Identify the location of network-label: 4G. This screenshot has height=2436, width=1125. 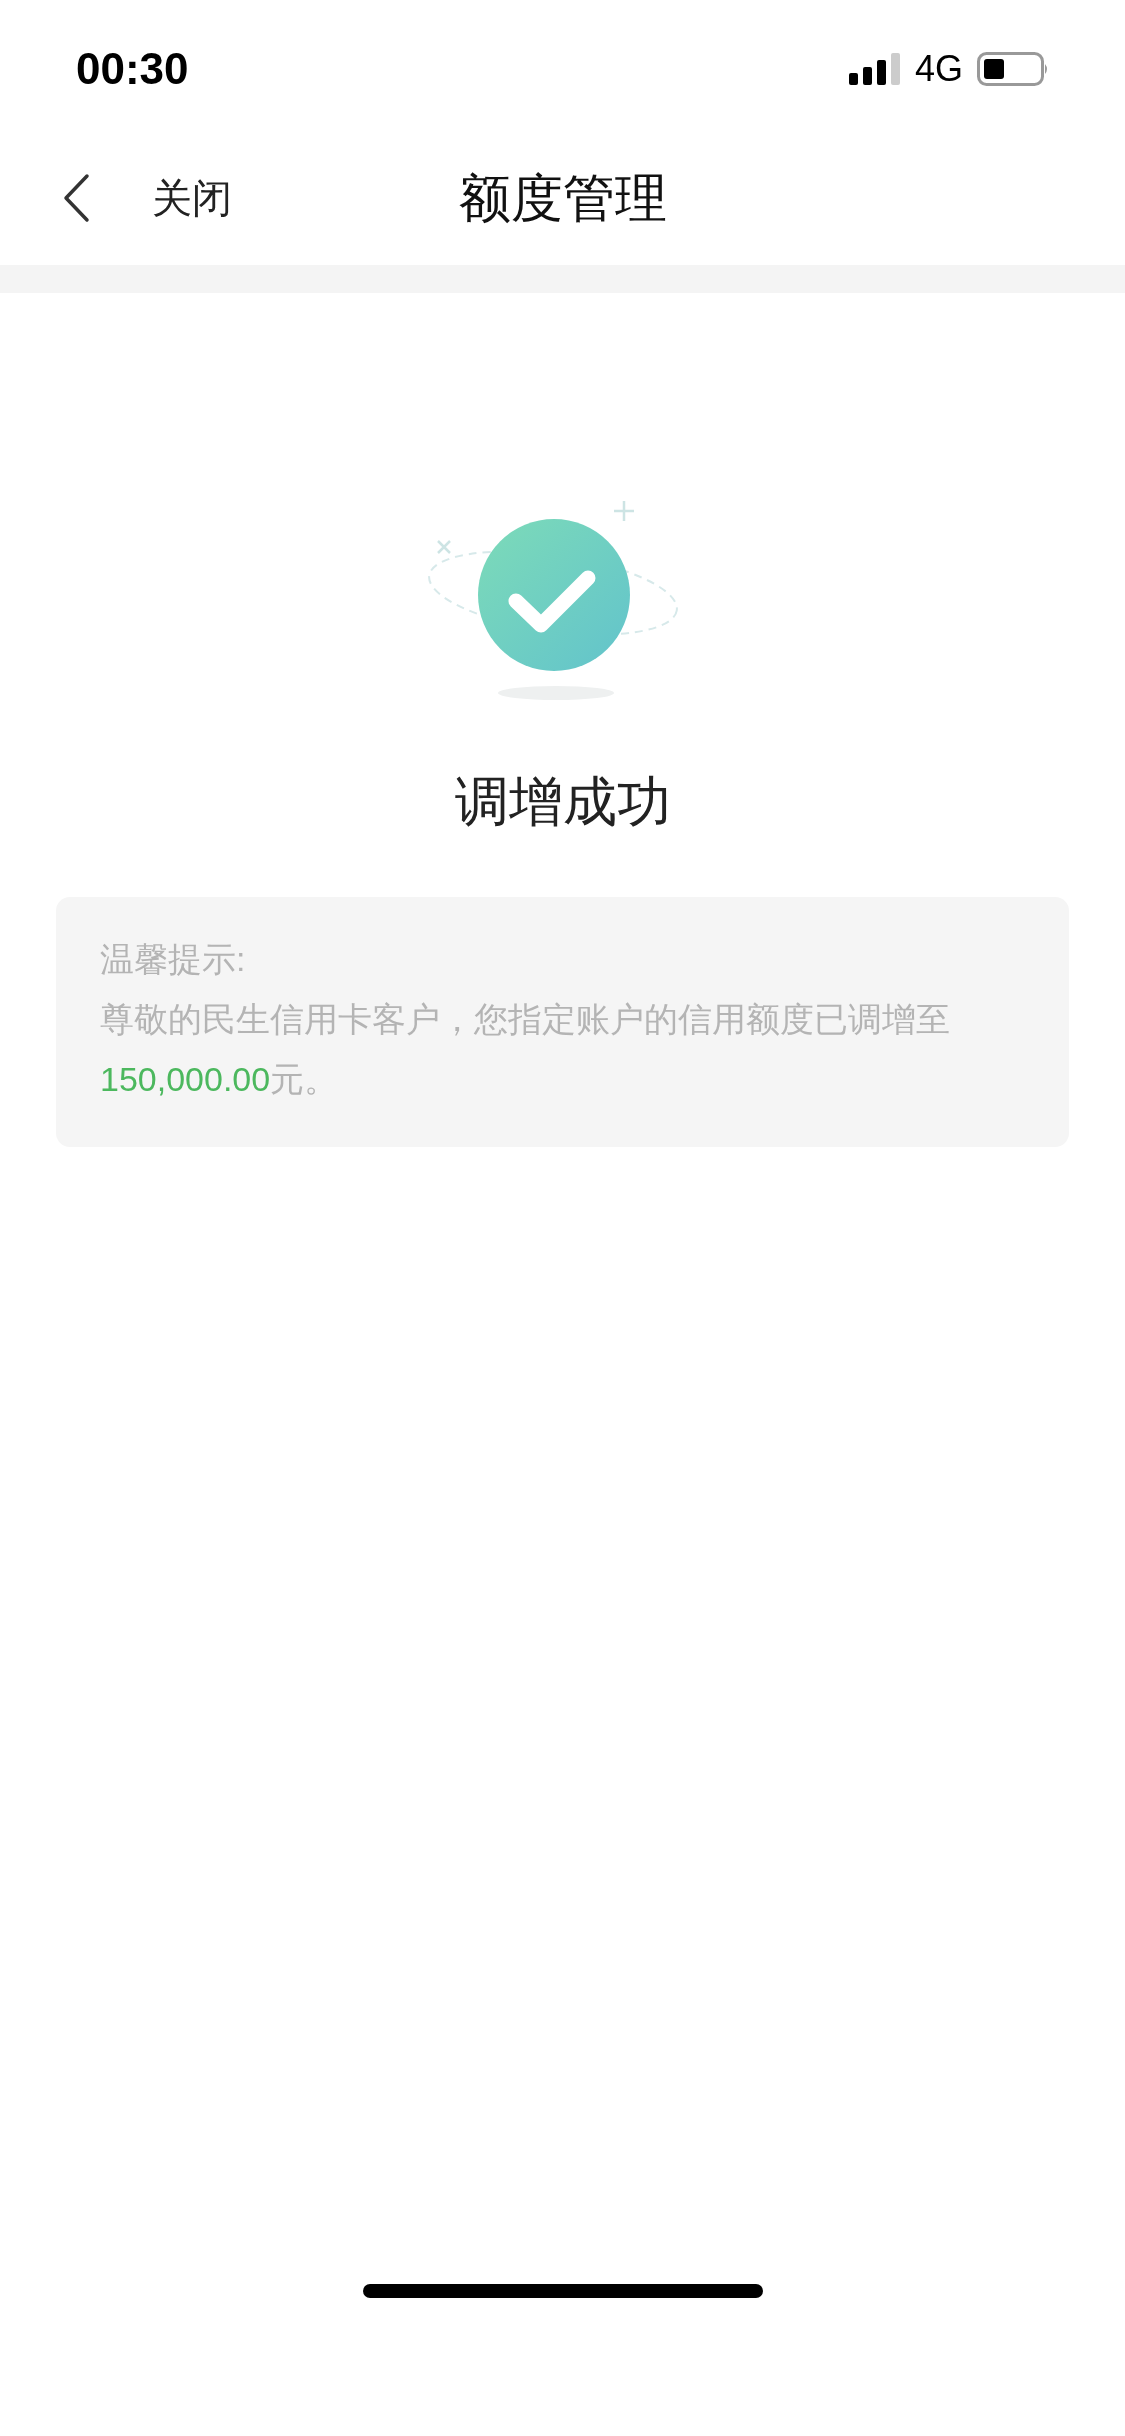
(938, 69).